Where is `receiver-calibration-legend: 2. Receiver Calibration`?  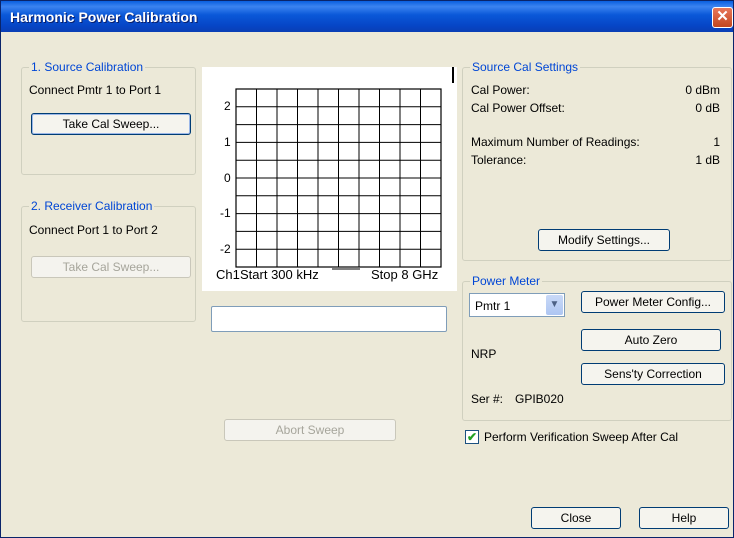
receiver-calibration-legend: 2. Receiver Calibration is located at coordinates (92, 206).